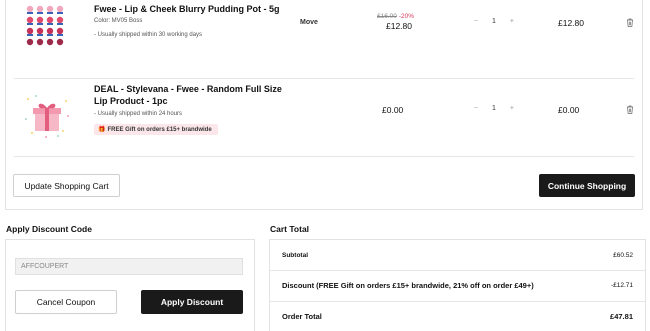  What do you see at coordinates (47, 116) in the screenshot?
I see `product-thumbnail-gift-box` at bounding box center [47, 116].